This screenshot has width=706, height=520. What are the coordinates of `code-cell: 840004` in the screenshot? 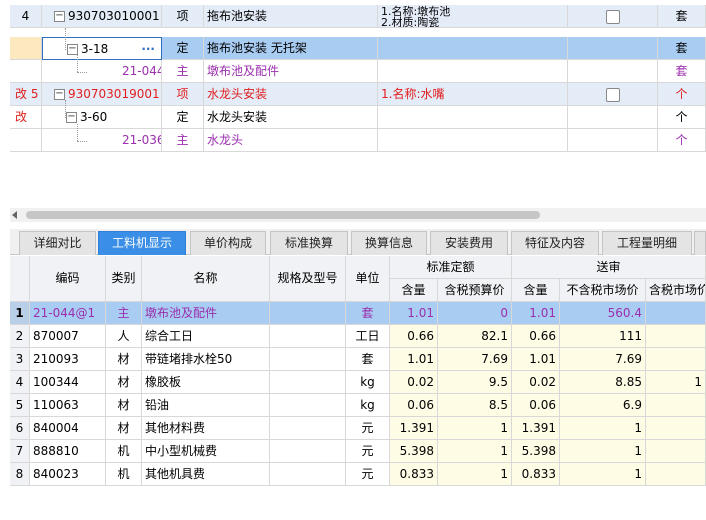 It's located at (68, 428).